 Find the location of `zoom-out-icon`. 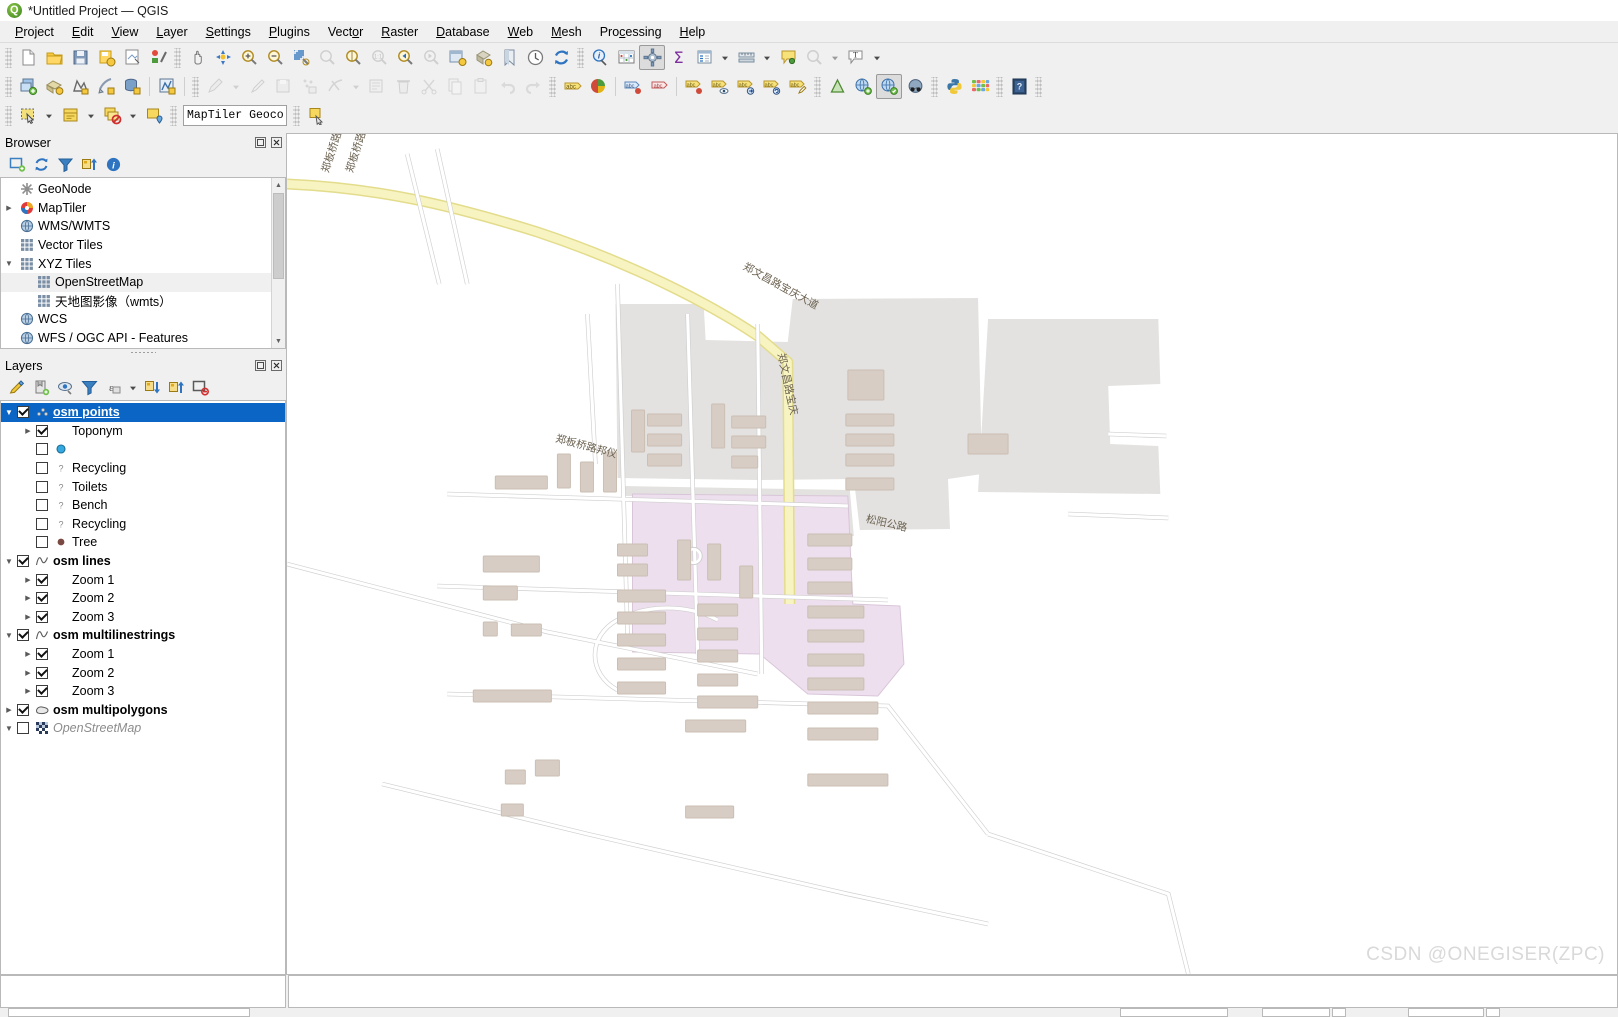

zoom-out-icon is located at coordinates (275, 57).